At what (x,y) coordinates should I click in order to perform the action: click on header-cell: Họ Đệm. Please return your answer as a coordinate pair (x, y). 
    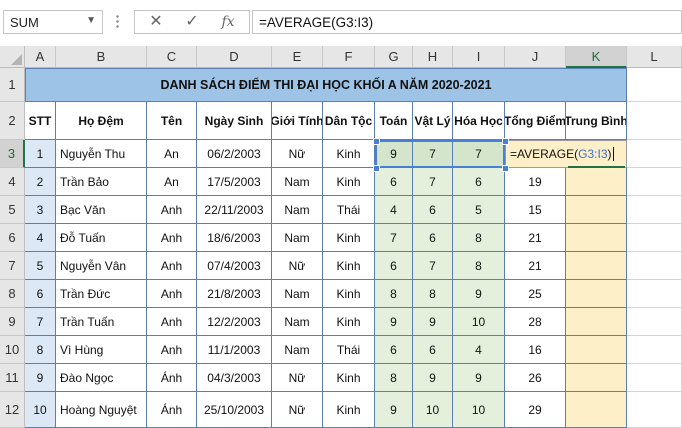
    Looking at the image, I should click on (101, 121).